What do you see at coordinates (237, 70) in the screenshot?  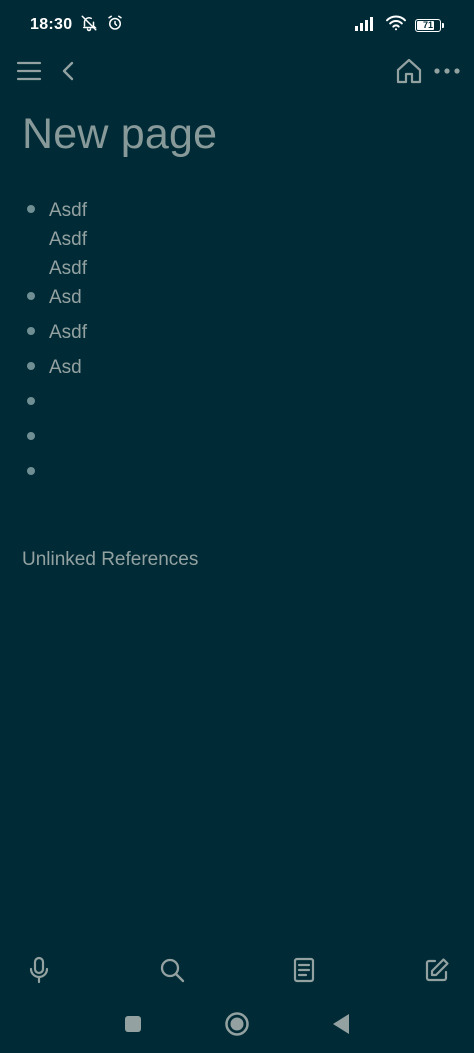 I see `app-header` at bounding box center [237, 70].